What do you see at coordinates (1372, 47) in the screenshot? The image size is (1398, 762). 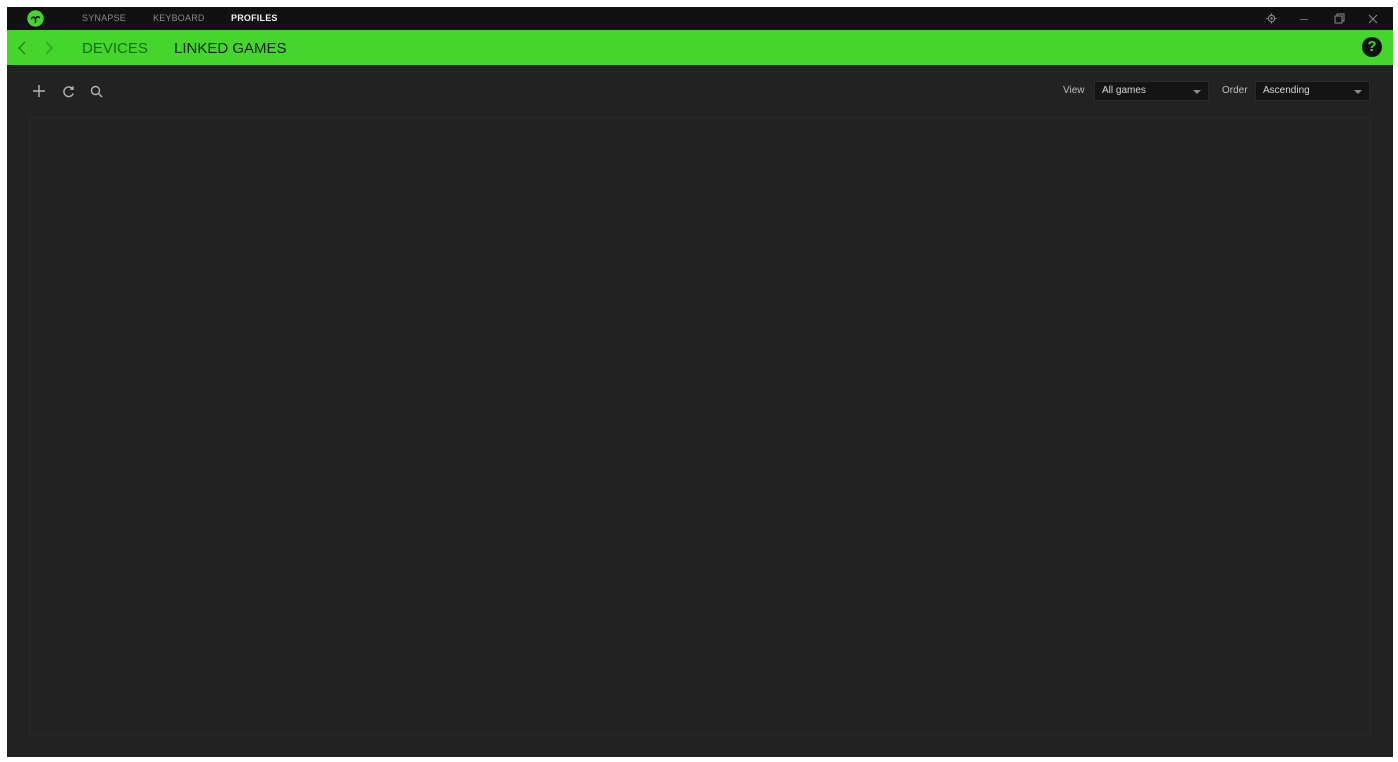 I see `help-button: ?` at bounding box center [1372, 47].